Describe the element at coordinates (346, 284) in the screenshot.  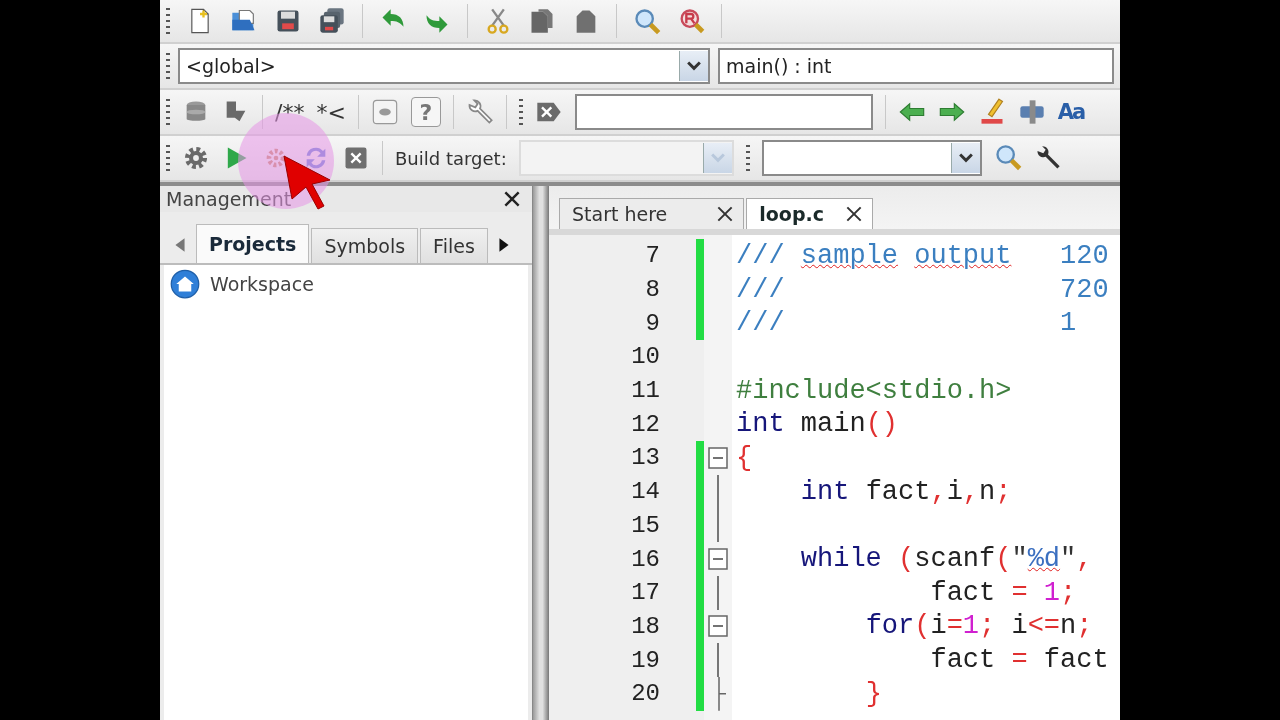
I see `tree-item: Workspace` at that location.